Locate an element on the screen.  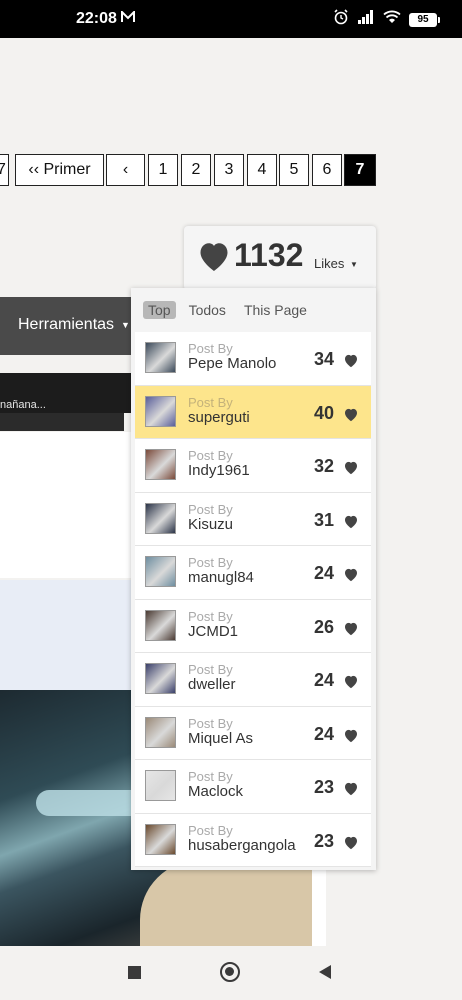
list-item: Post By husabergangola 23 is located at coordinates (253, 840).